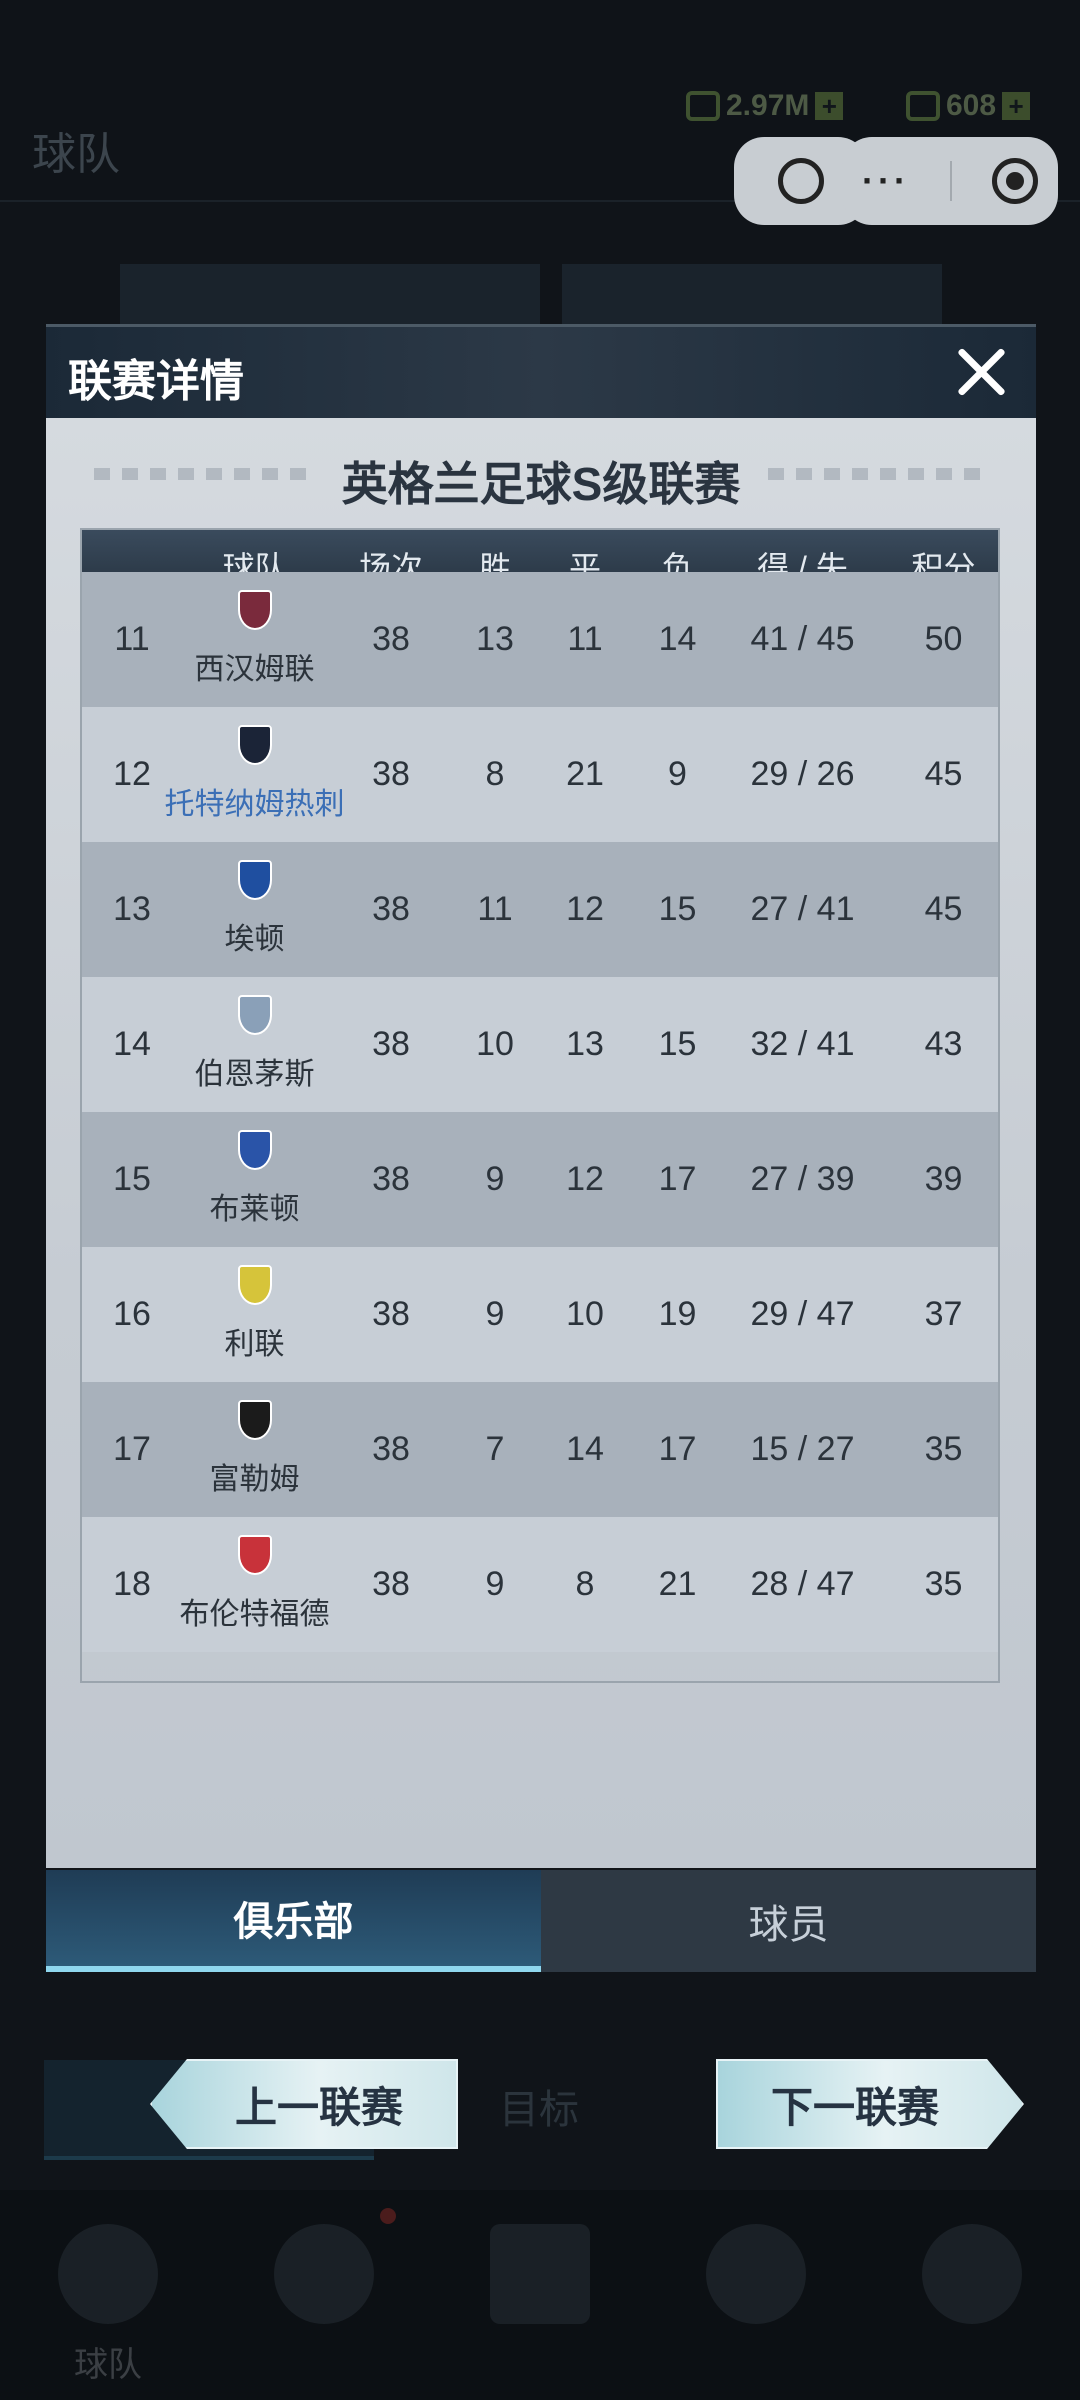 This screenshot has width=1080, height=2400. I want to click on capsule-menu: ···, so click(950, 181).